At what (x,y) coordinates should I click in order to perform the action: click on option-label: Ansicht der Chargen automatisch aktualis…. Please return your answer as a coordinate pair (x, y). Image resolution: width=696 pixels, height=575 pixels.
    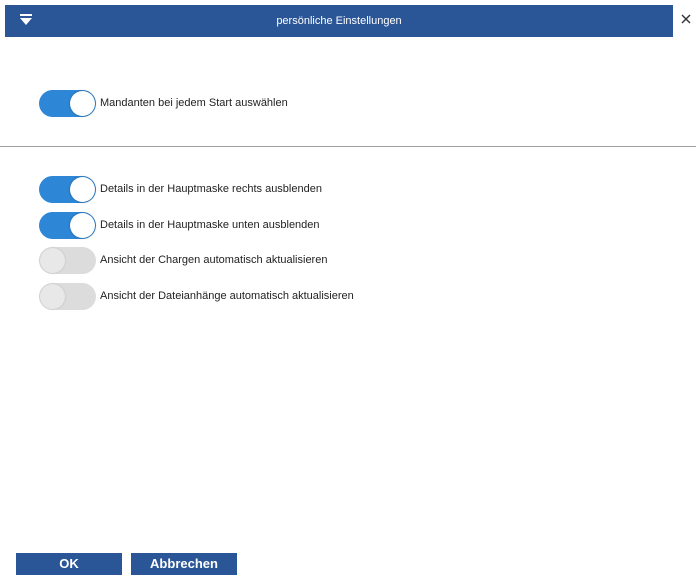
    Looking at the image, I should click on (214, 260).